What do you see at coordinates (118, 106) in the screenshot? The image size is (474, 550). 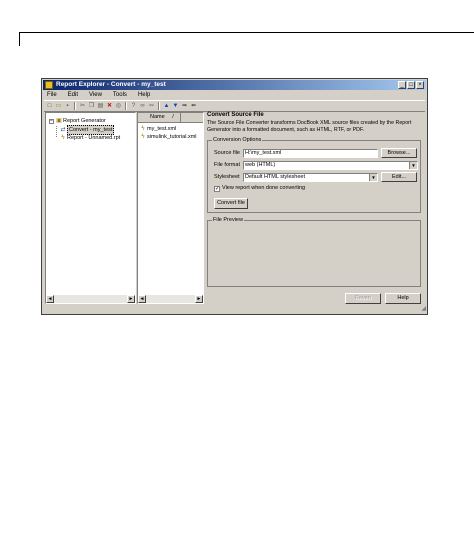 I see `find-icon: ◎` at bounding box center [118, 106].